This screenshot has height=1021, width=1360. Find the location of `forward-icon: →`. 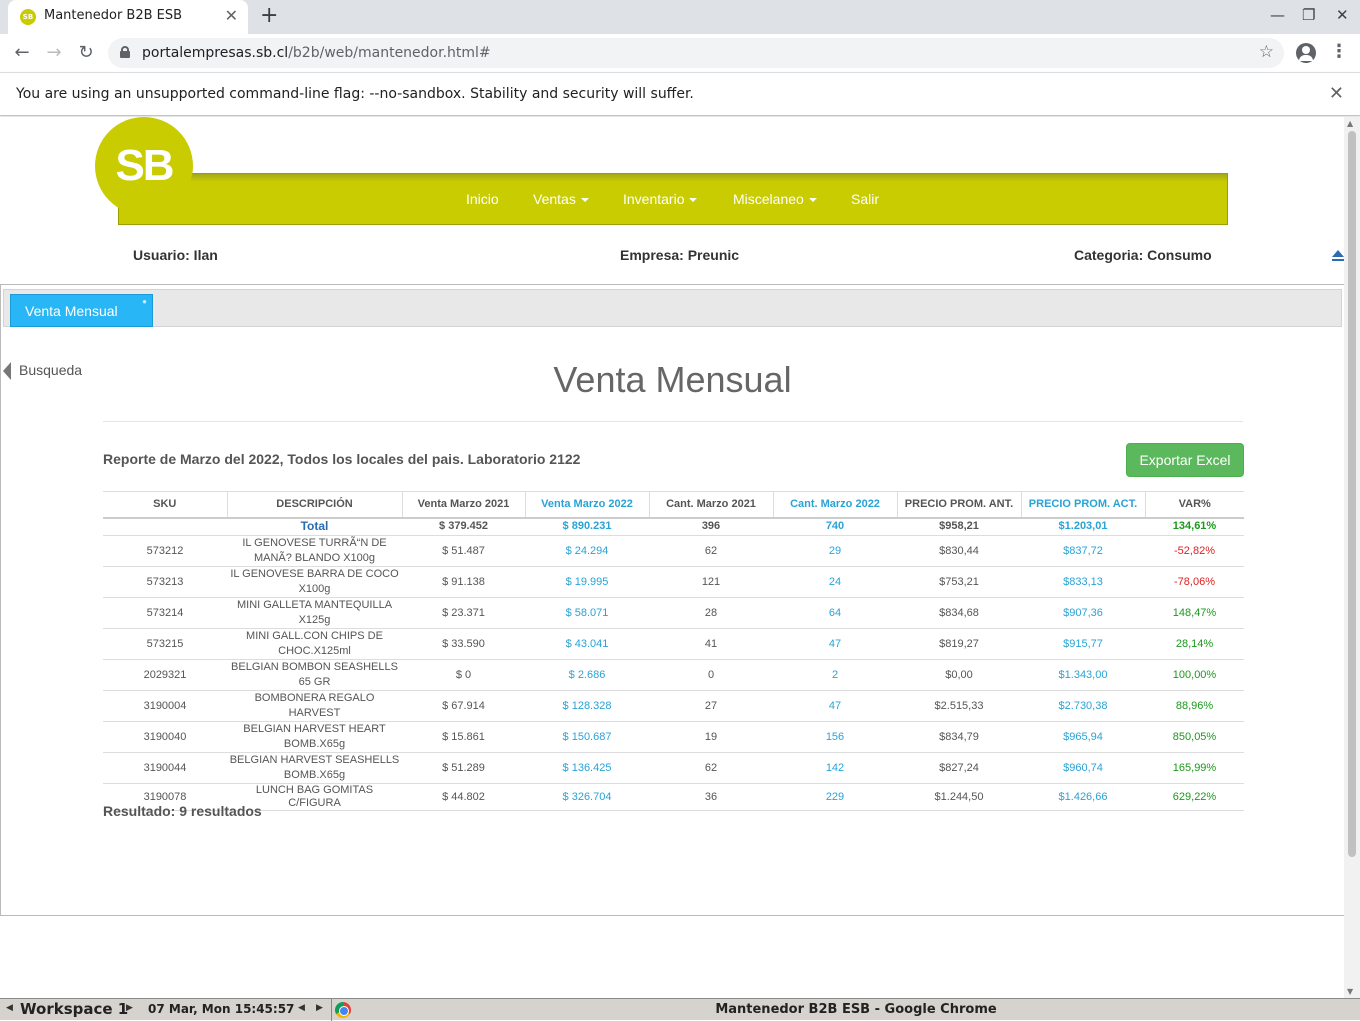

forward-icon: → is located at coordinates (54, 53).